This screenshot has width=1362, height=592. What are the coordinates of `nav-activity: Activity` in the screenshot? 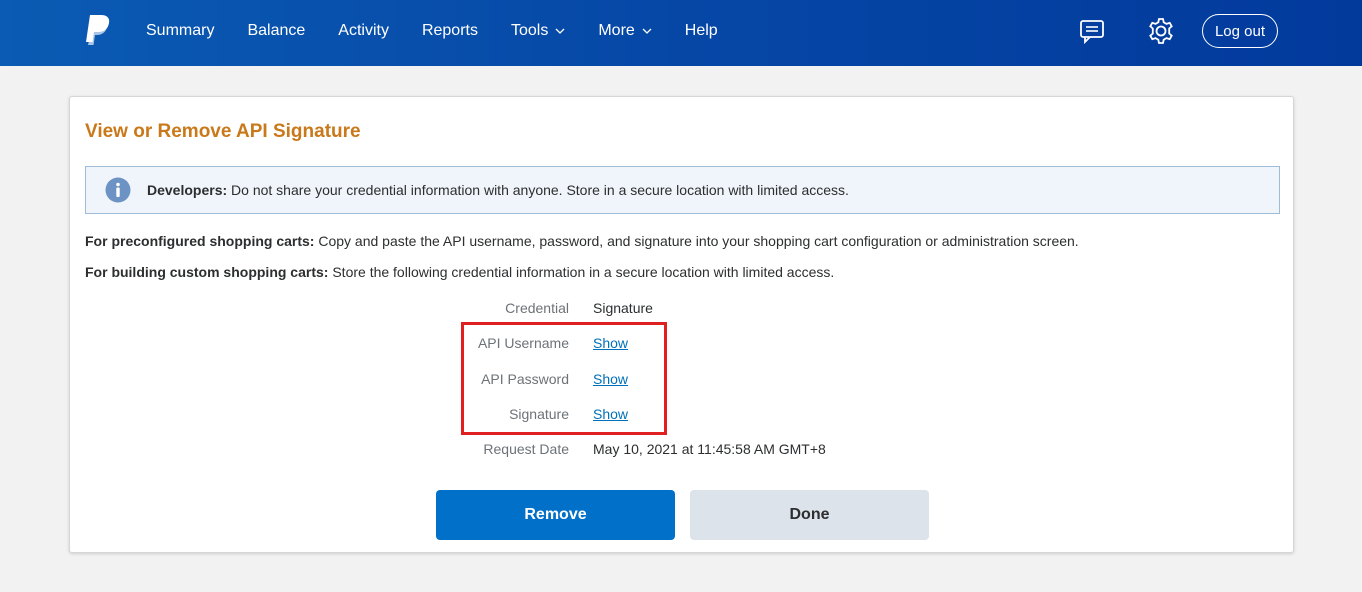 It's located at (363, 31).